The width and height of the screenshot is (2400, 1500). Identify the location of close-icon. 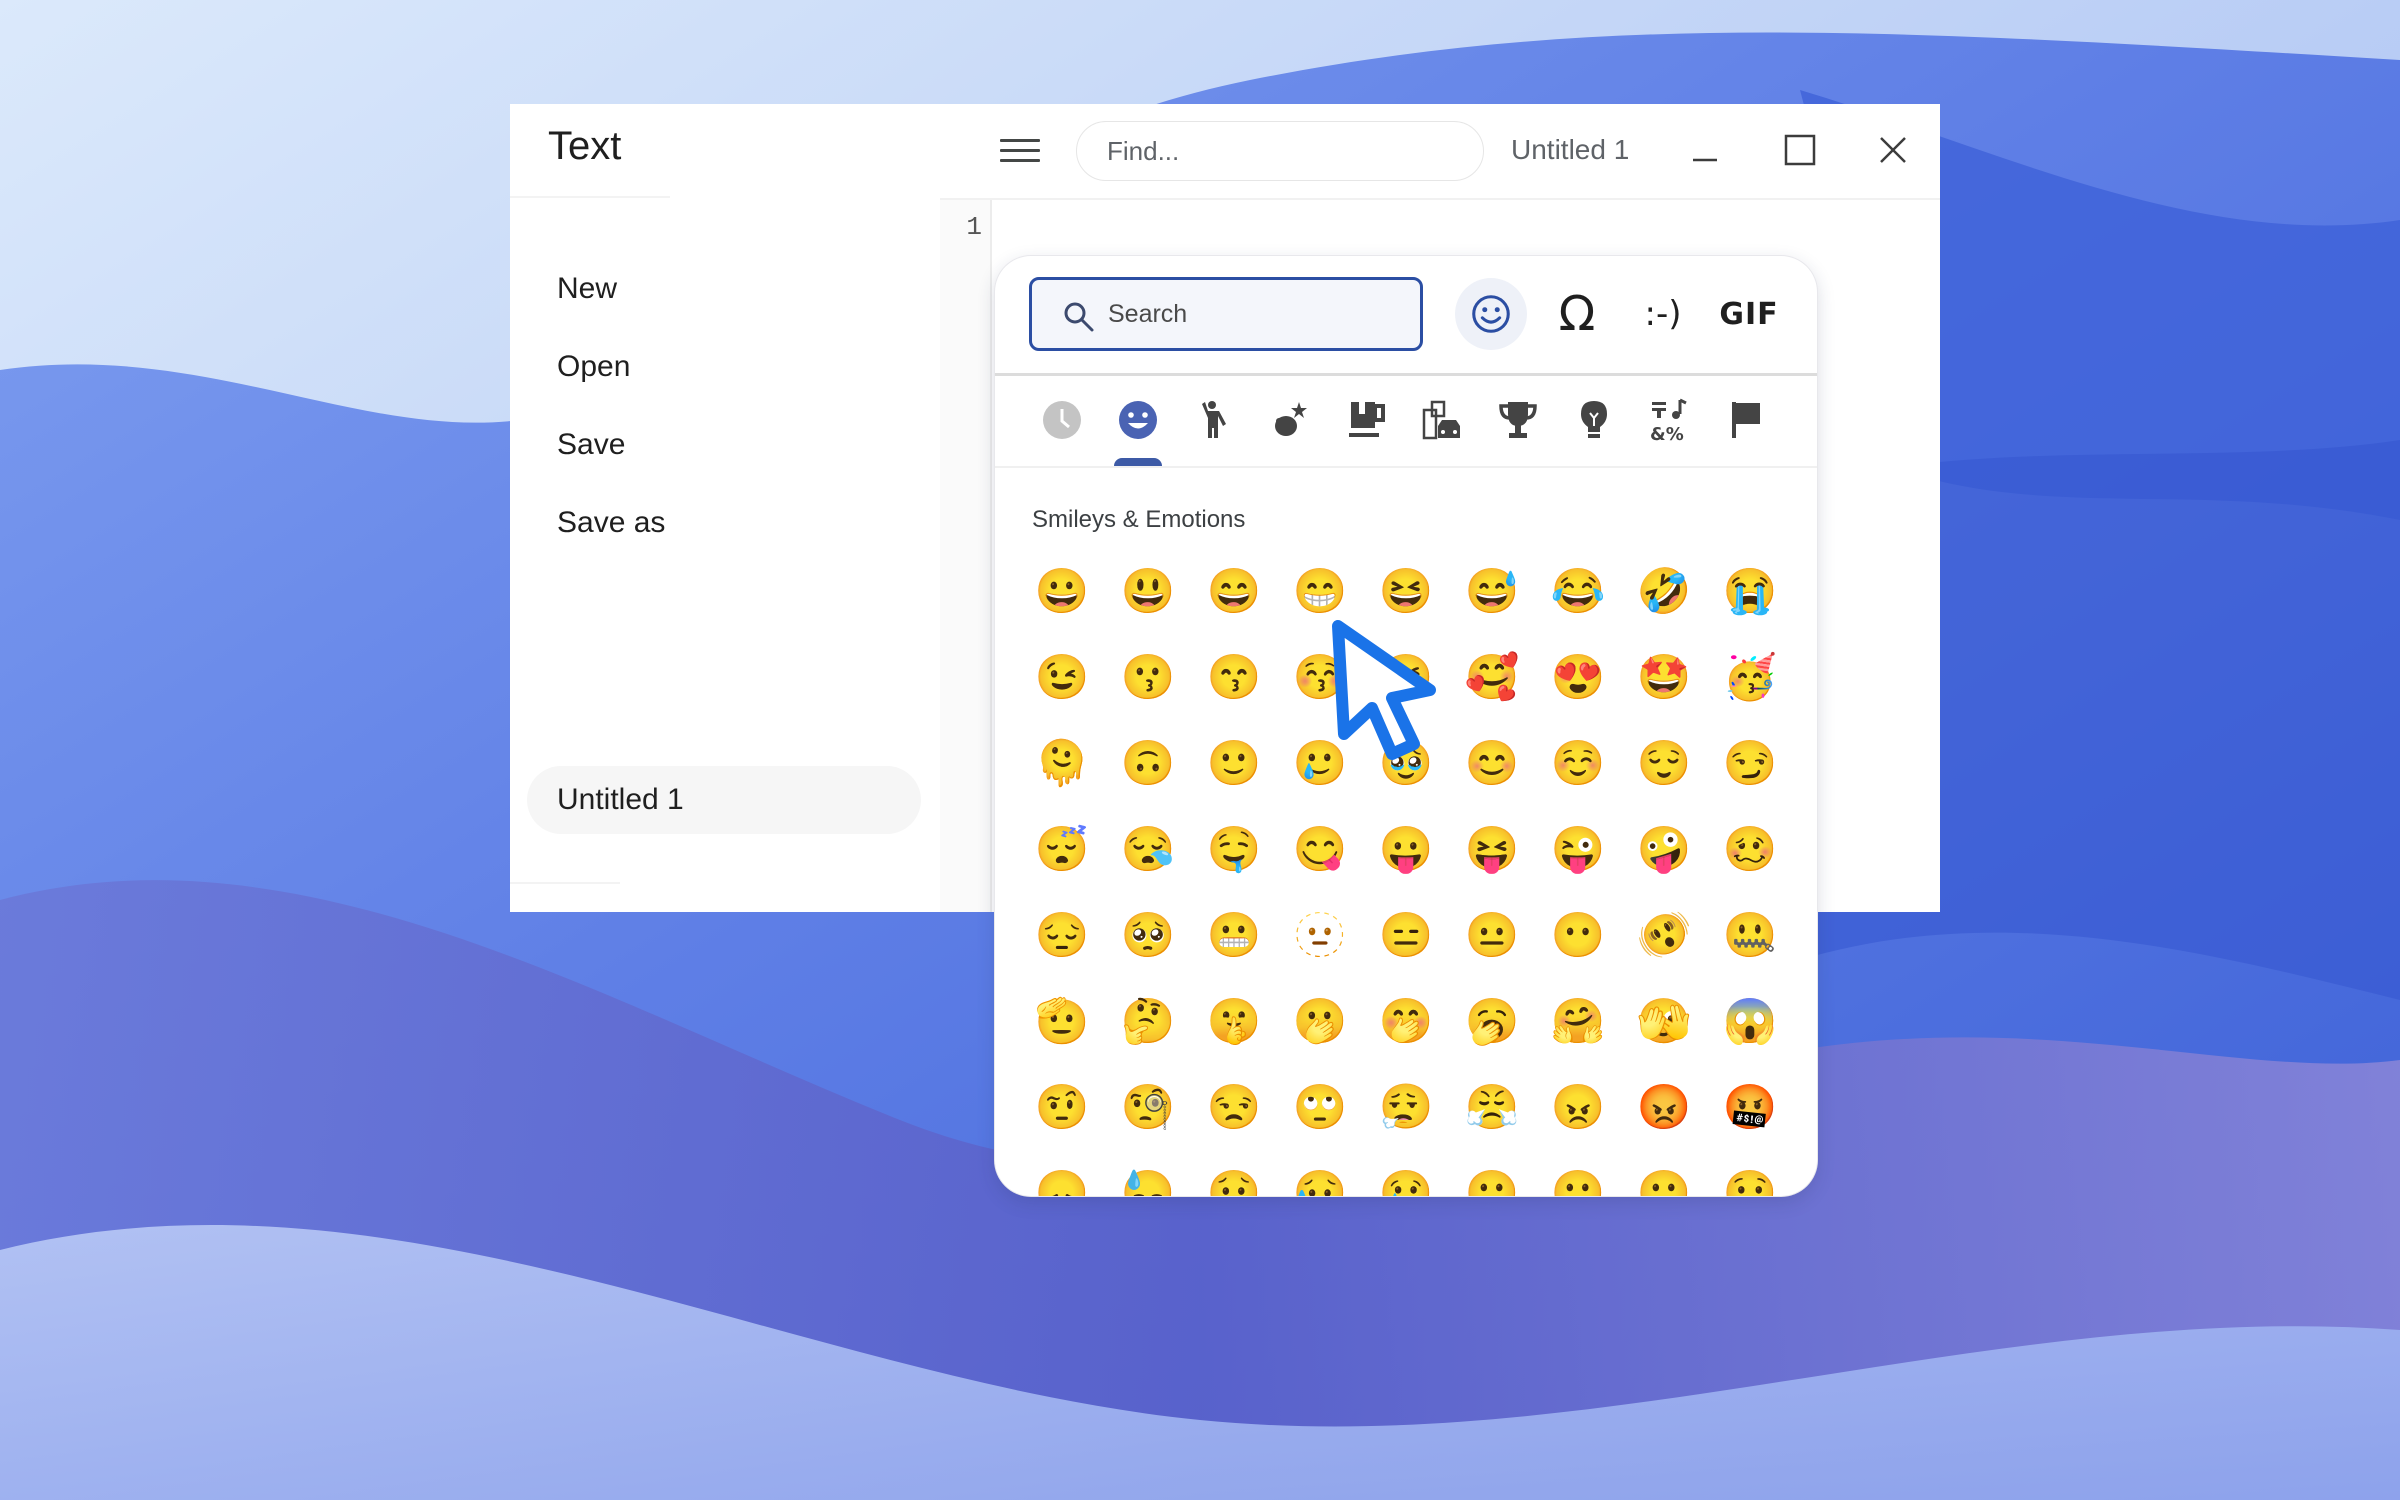
(1893, 150).